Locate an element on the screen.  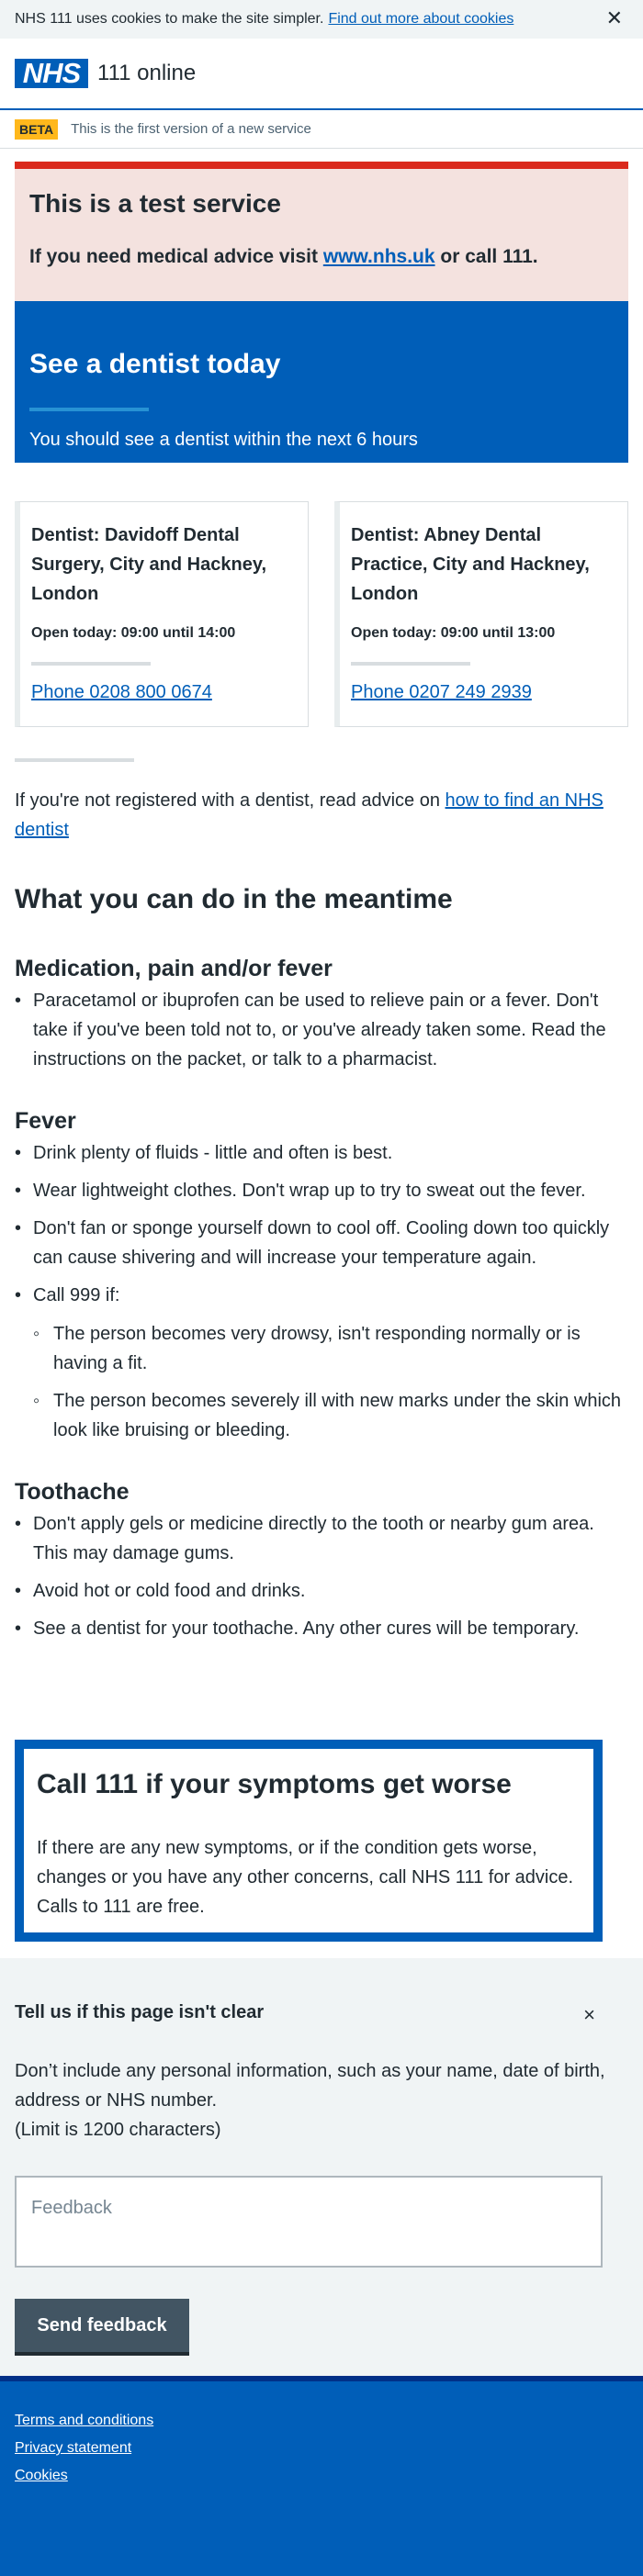
phone-link: Phone 0208 800 0674 is located at coordinates (122, 692).